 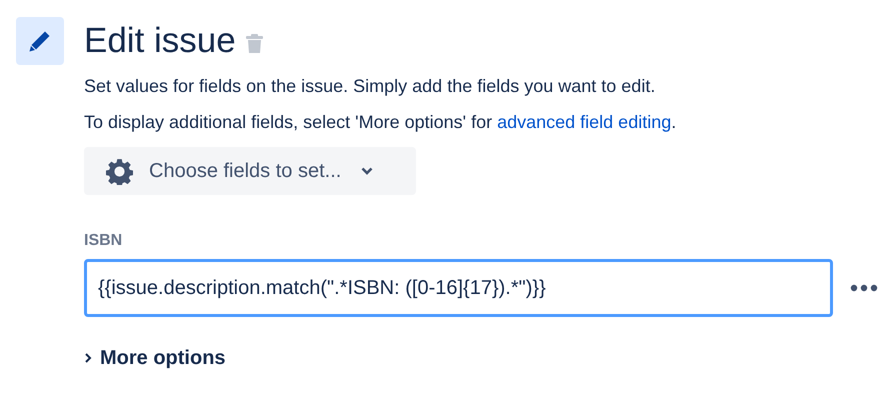 I want to click on more-icon, so click(x=864, y=288).